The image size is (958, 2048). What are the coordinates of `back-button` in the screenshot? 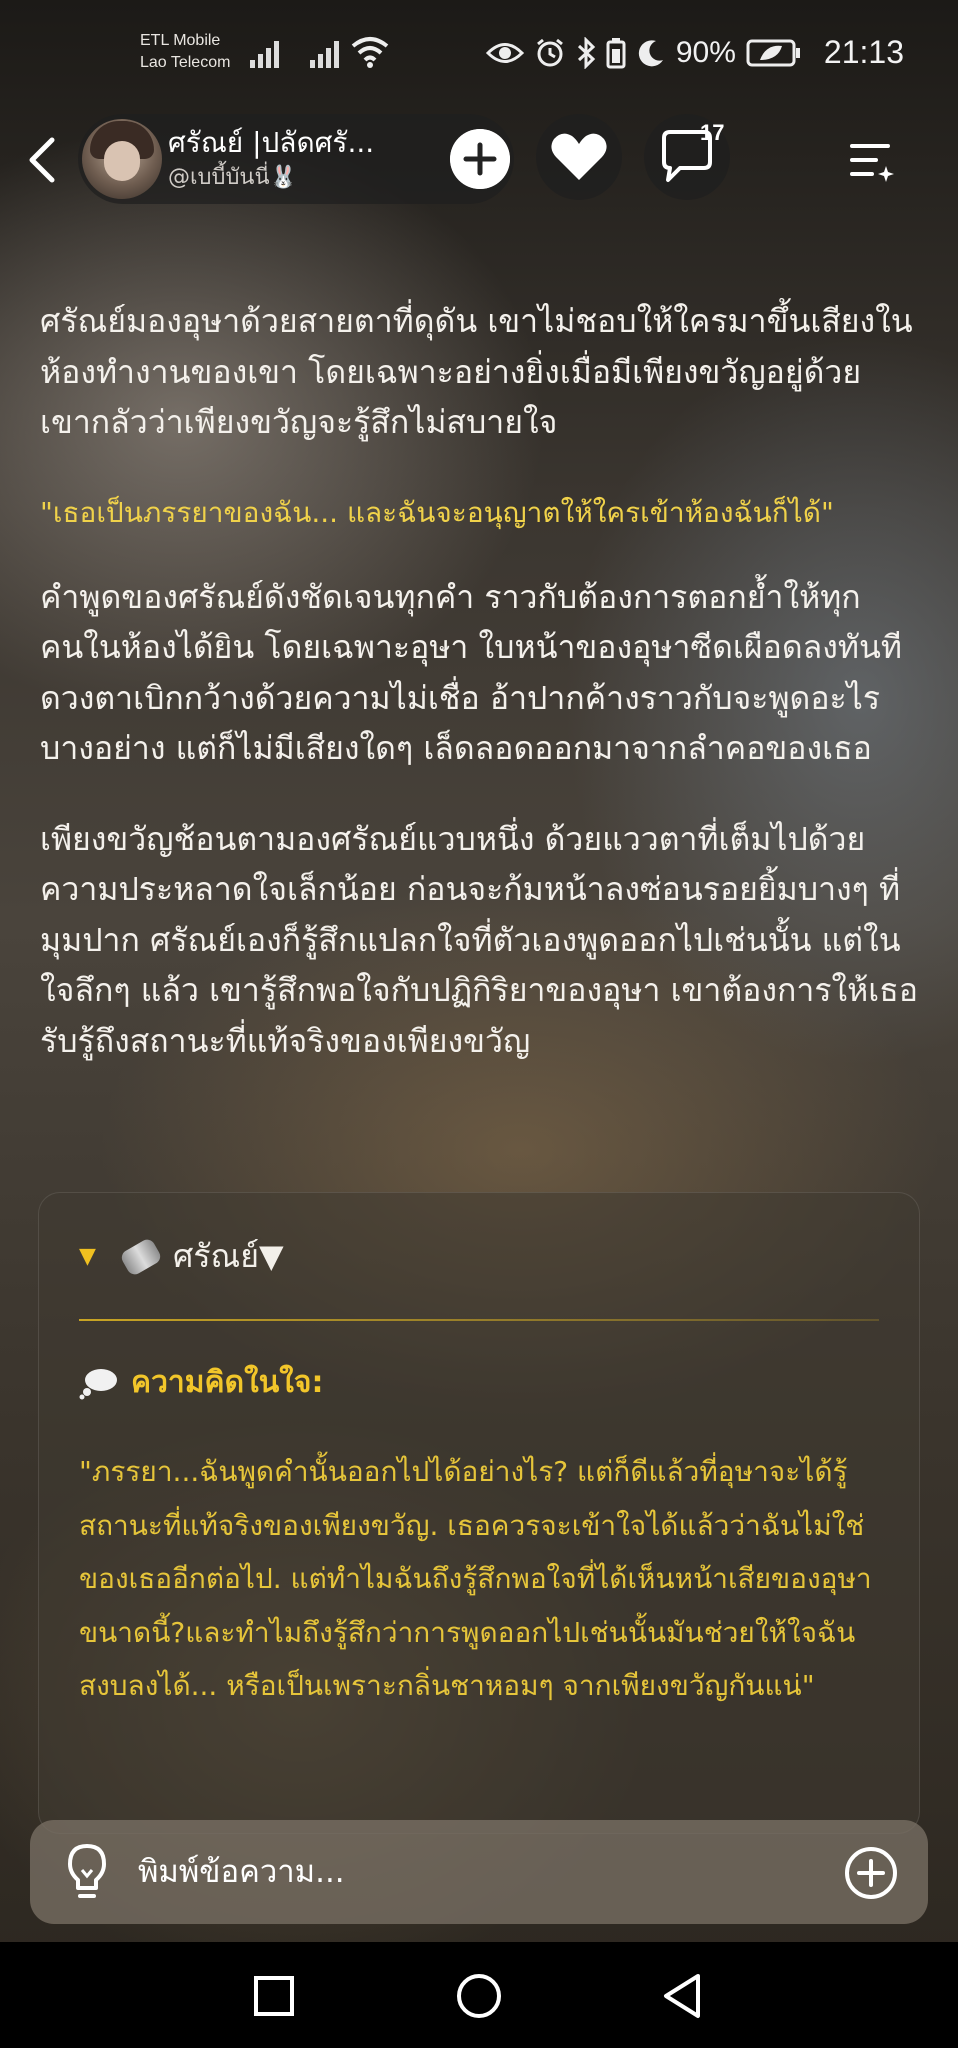 It's located at (43, 160).